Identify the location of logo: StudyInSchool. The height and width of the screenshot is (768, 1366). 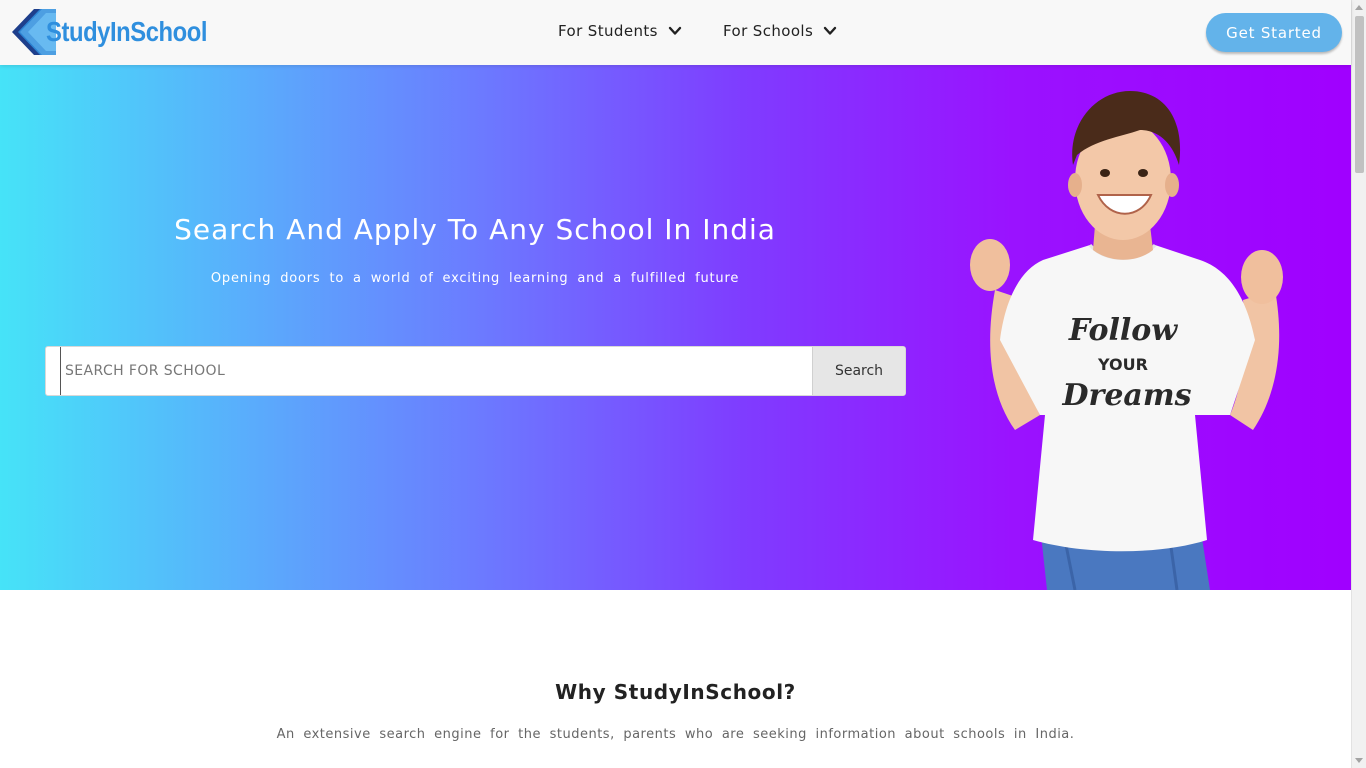
(123, 32).